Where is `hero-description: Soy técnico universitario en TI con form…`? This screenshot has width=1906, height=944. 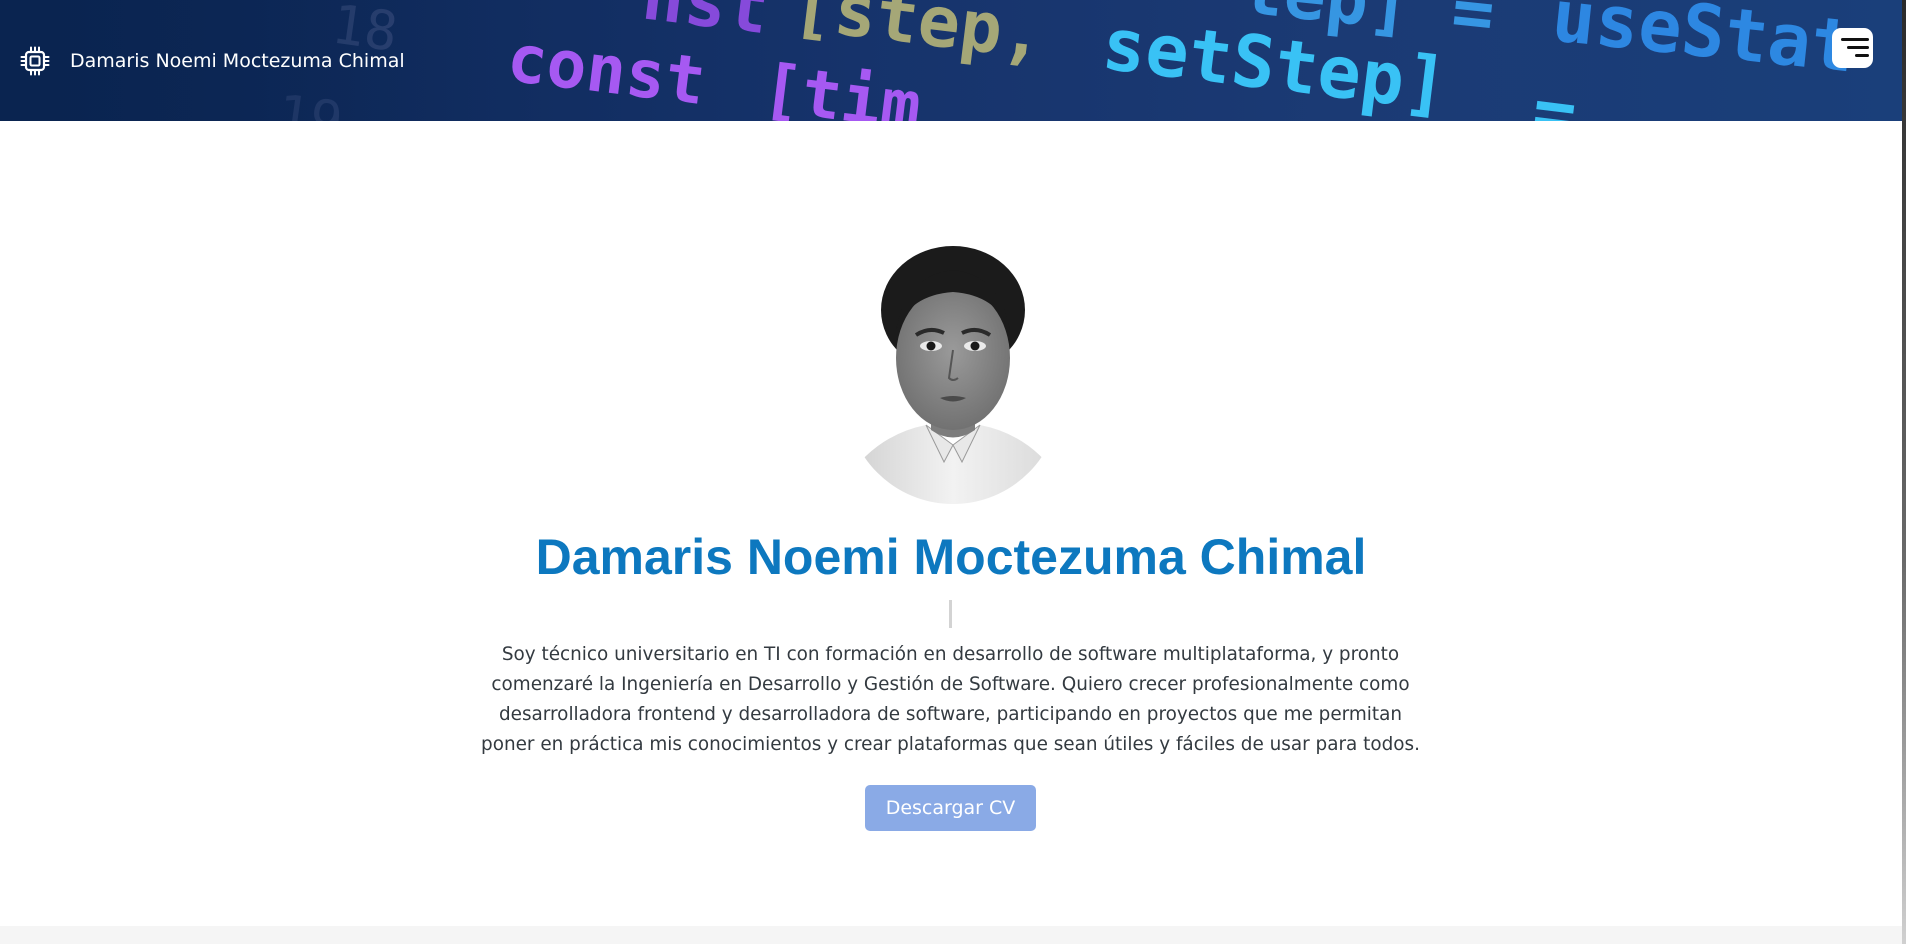
hero-description: Soy técnico universitario en TI con form… is located at coordinates (950, 699).